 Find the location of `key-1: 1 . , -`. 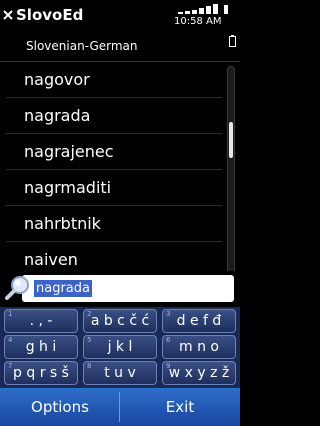

key-1: 1 . , - is located at coordinates (41, 321).